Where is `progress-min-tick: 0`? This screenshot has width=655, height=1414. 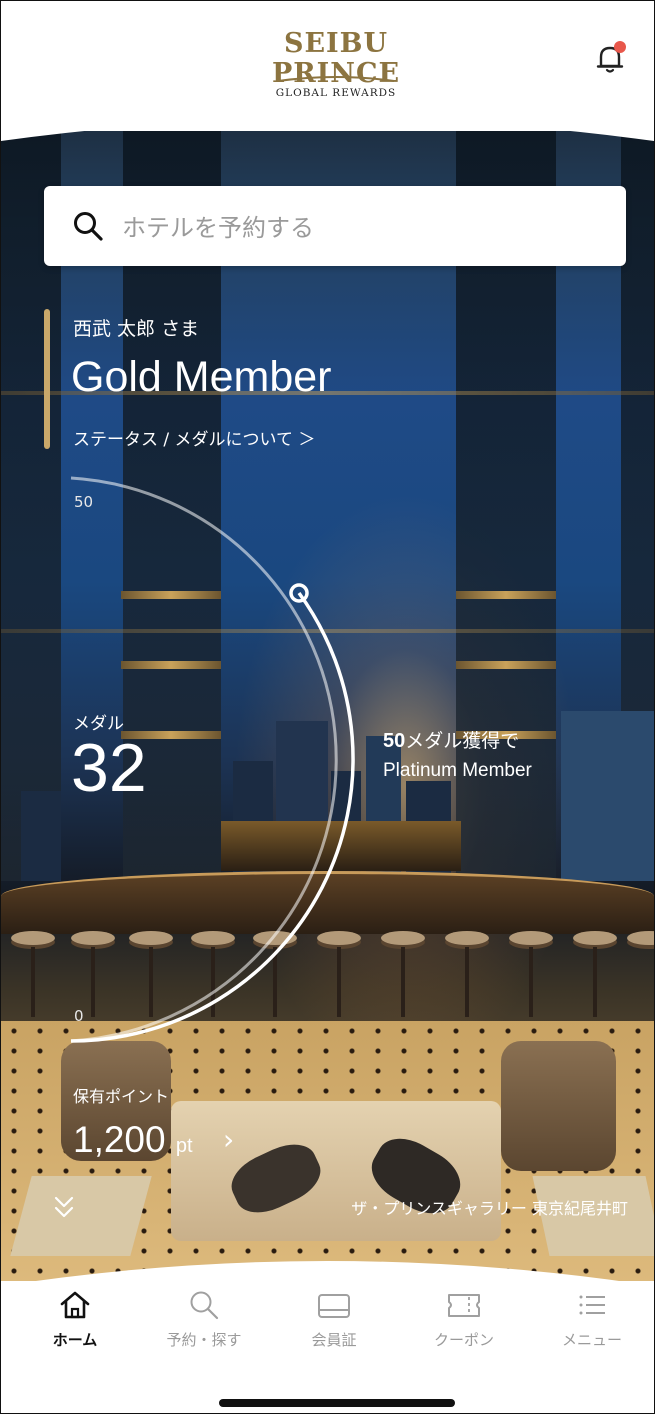 progress-min-tick: 0 is located at coordinates (79, 1016).